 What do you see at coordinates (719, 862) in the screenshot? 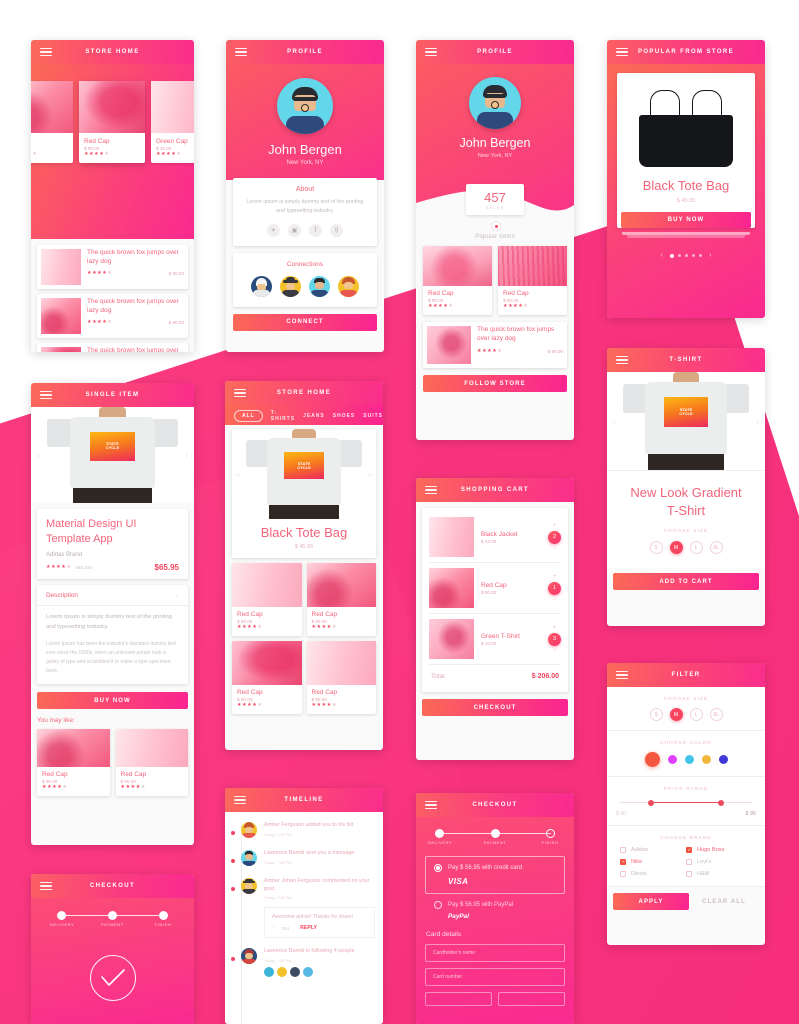
I see `brand-checkbox-levis: Levi's` at bounding box center [719, 862].